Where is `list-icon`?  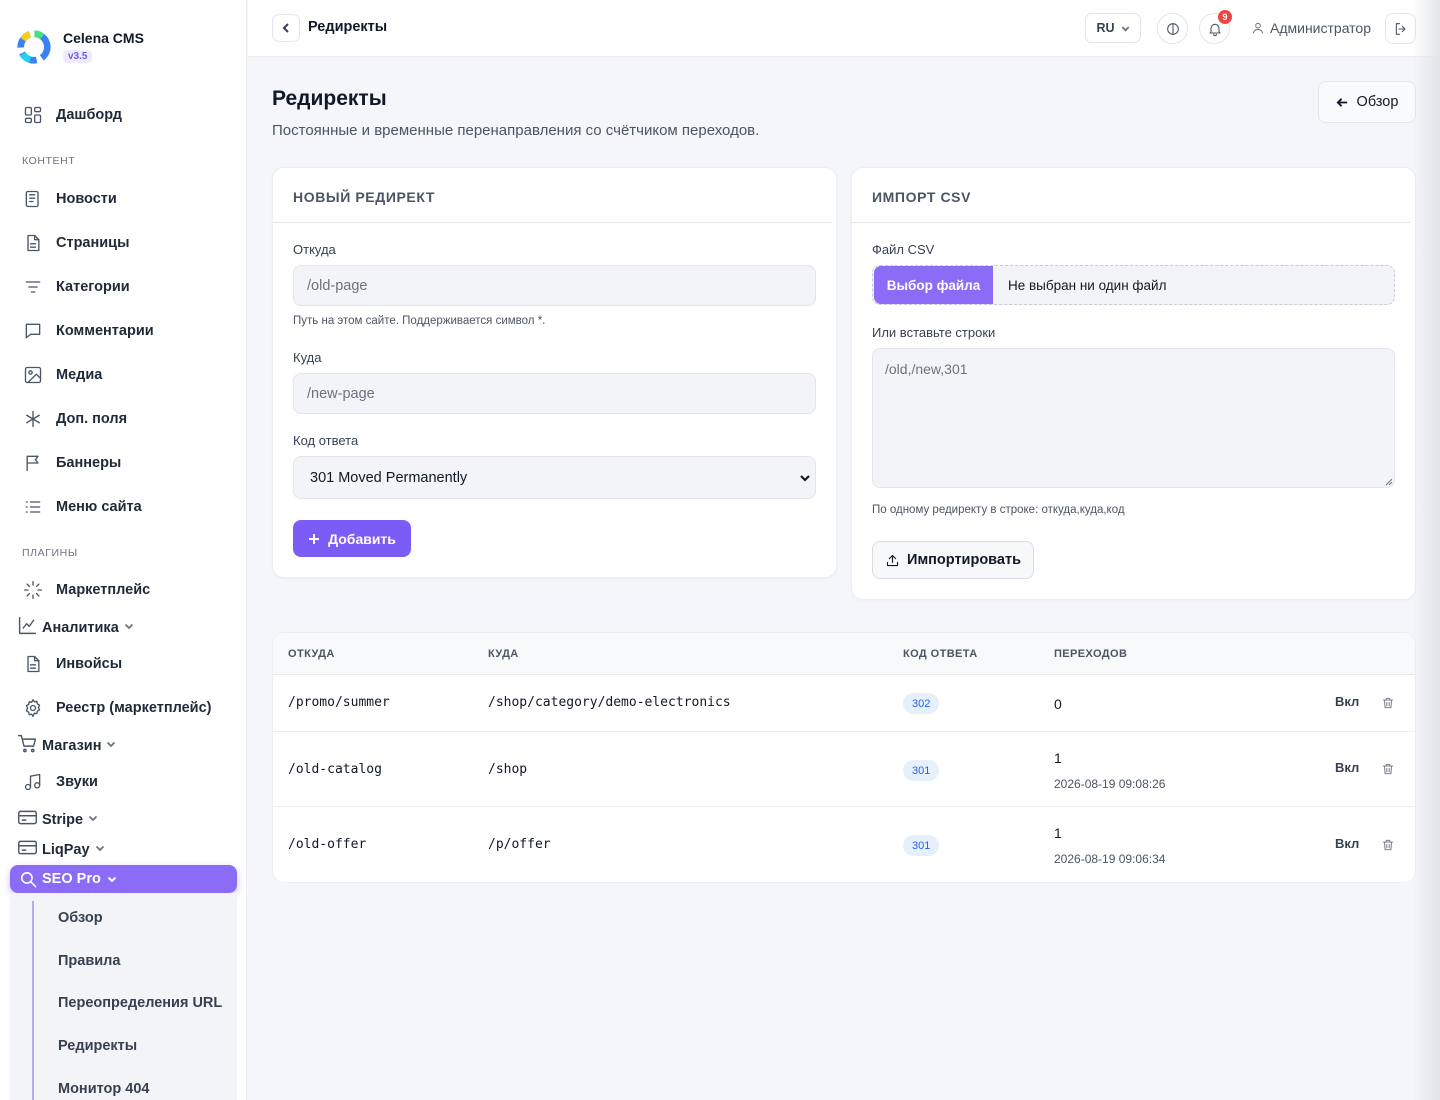
list-icon is located at coordinates (33, 507).